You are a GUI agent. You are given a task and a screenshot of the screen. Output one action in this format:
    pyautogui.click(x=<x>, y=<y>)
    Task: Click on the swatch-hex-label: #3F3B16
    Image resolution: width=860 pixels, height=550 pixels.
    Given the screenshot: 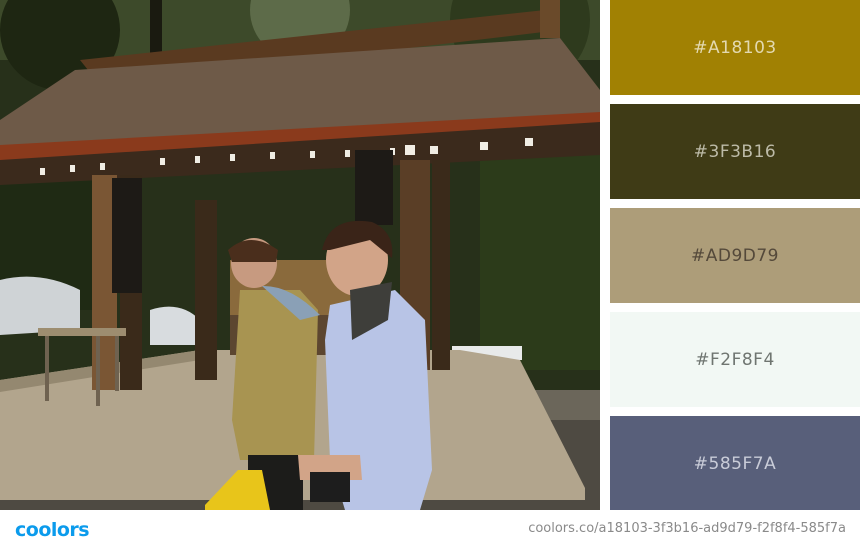 What is the action you would take?
    pyautogui.click(x=735, y=151)
    